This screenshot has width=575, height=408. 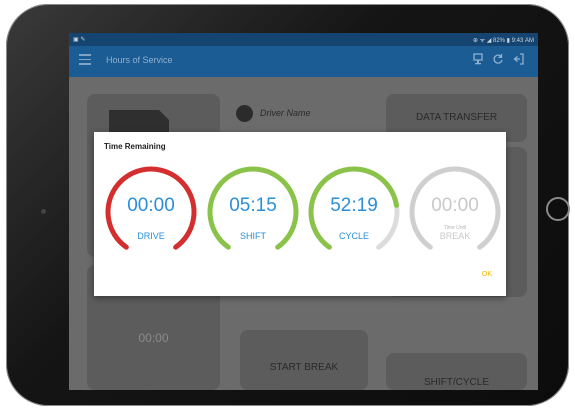 I want to click on break-gauge: 00:00 Time Until BREAK, so click(x=455, y=212).